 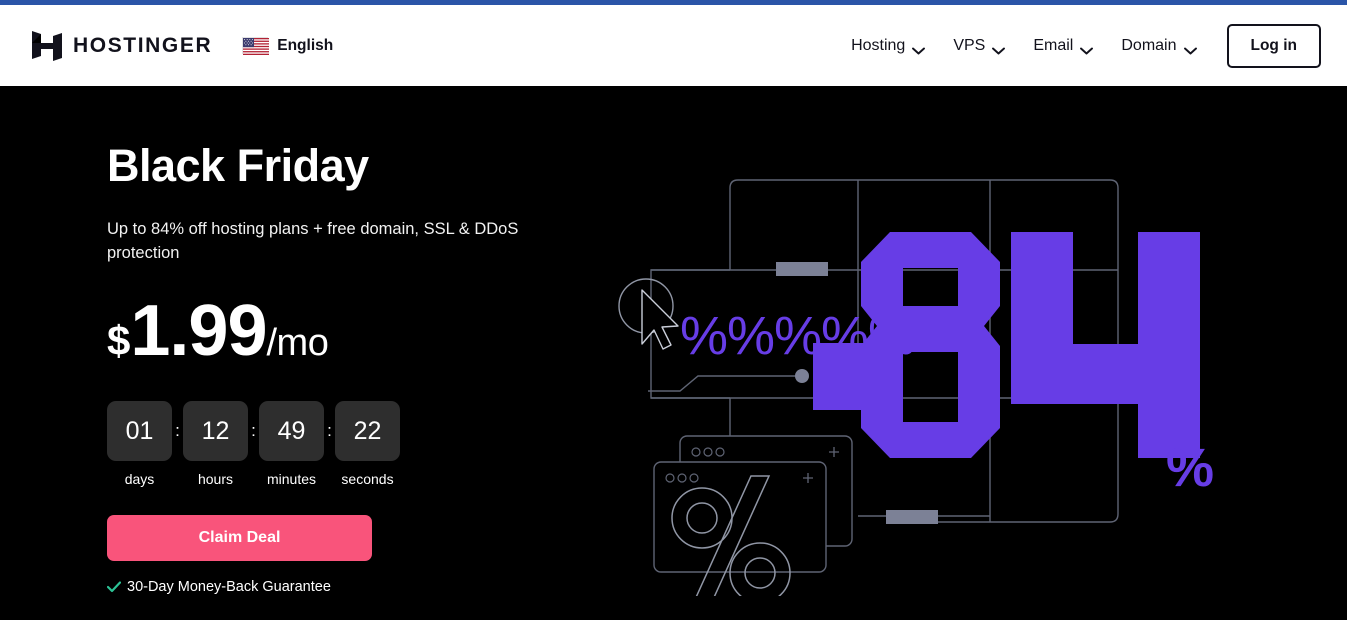 What do you see at coordinates (47, 46) in the screenshot?
I see `hostinger-h-logo-icon` at bounding box center [47, 46].